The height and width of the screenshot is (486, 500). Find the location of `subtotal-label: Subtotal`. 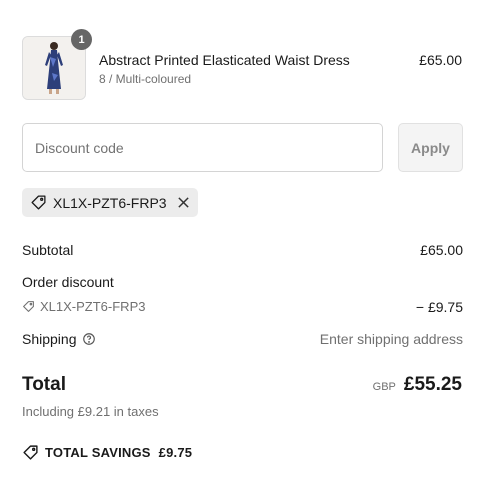

subtotal-label: Subtotal is located at coordinates (48, 250).